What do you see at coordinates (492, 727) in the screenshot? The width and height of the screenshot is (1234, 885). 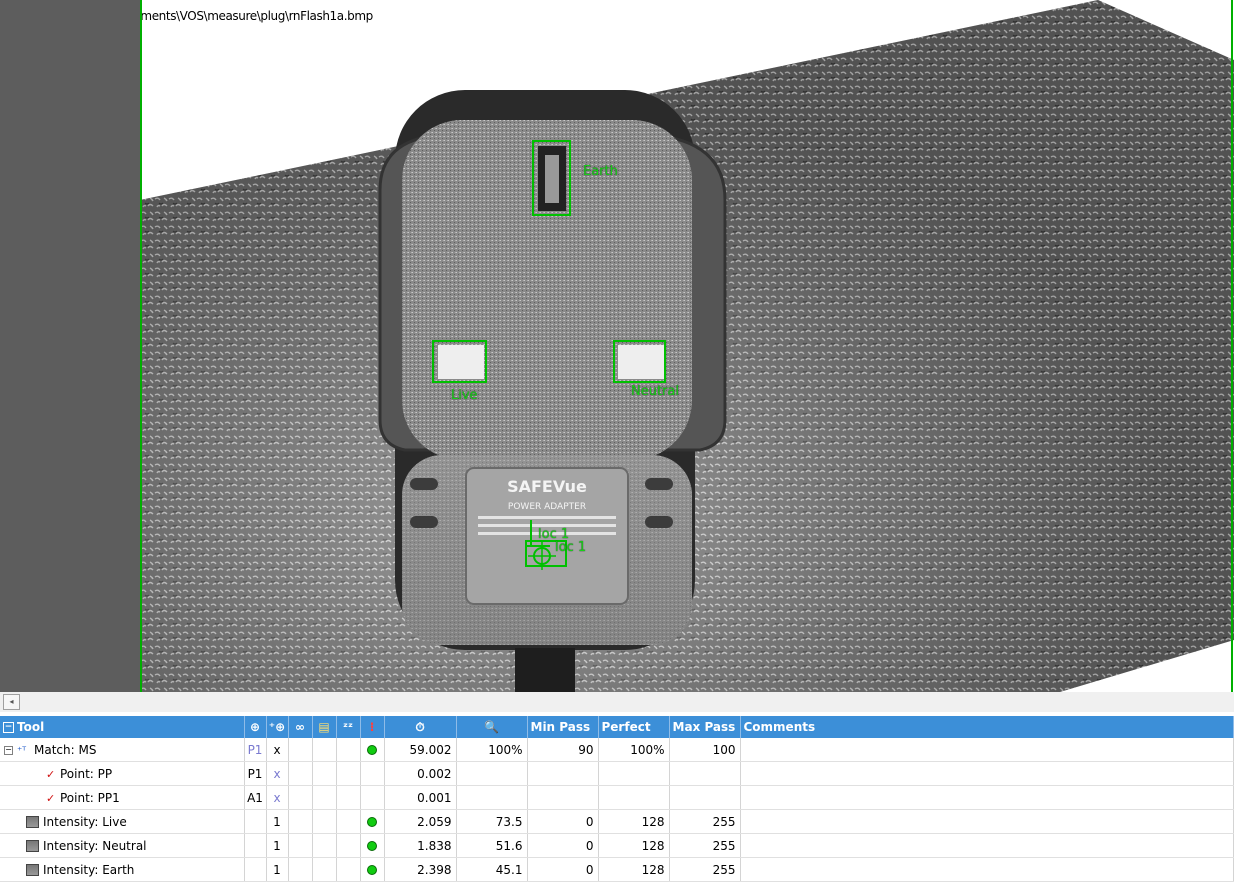 I see `column-header-score: 🔍` at bounding box center [492, 727].